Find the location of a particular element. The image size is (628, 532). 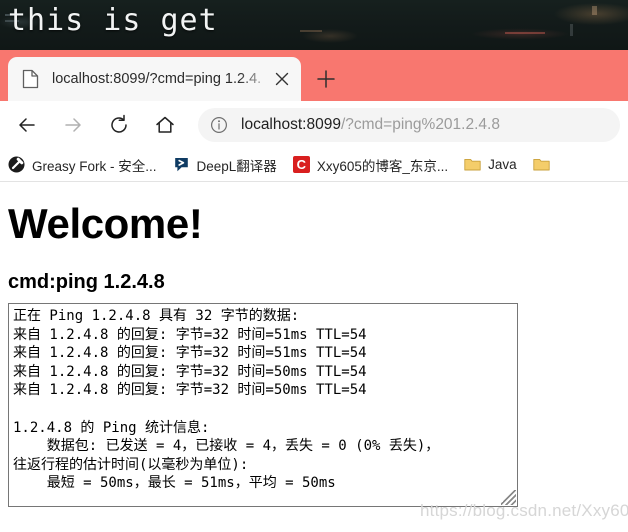

bookmark-deepl: DeepL翻译器 is located at coordinates (225, 165).